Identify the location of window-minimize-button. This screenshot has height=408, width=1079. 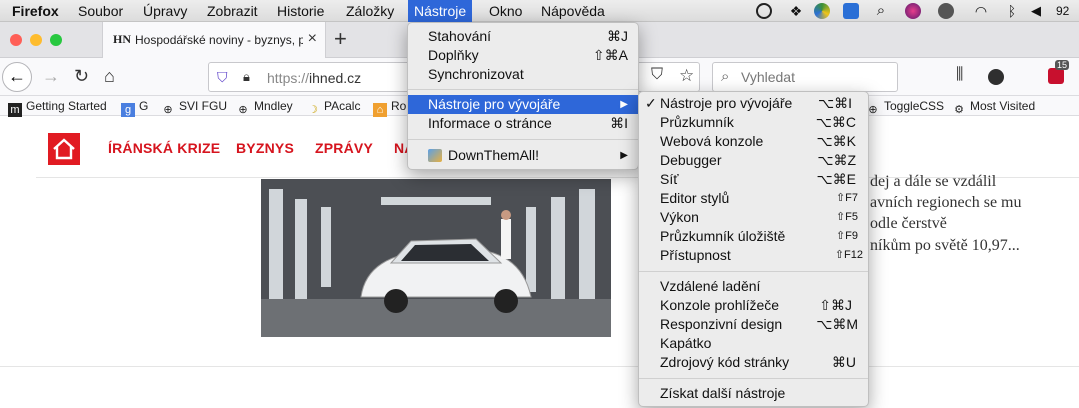
(36, 40).